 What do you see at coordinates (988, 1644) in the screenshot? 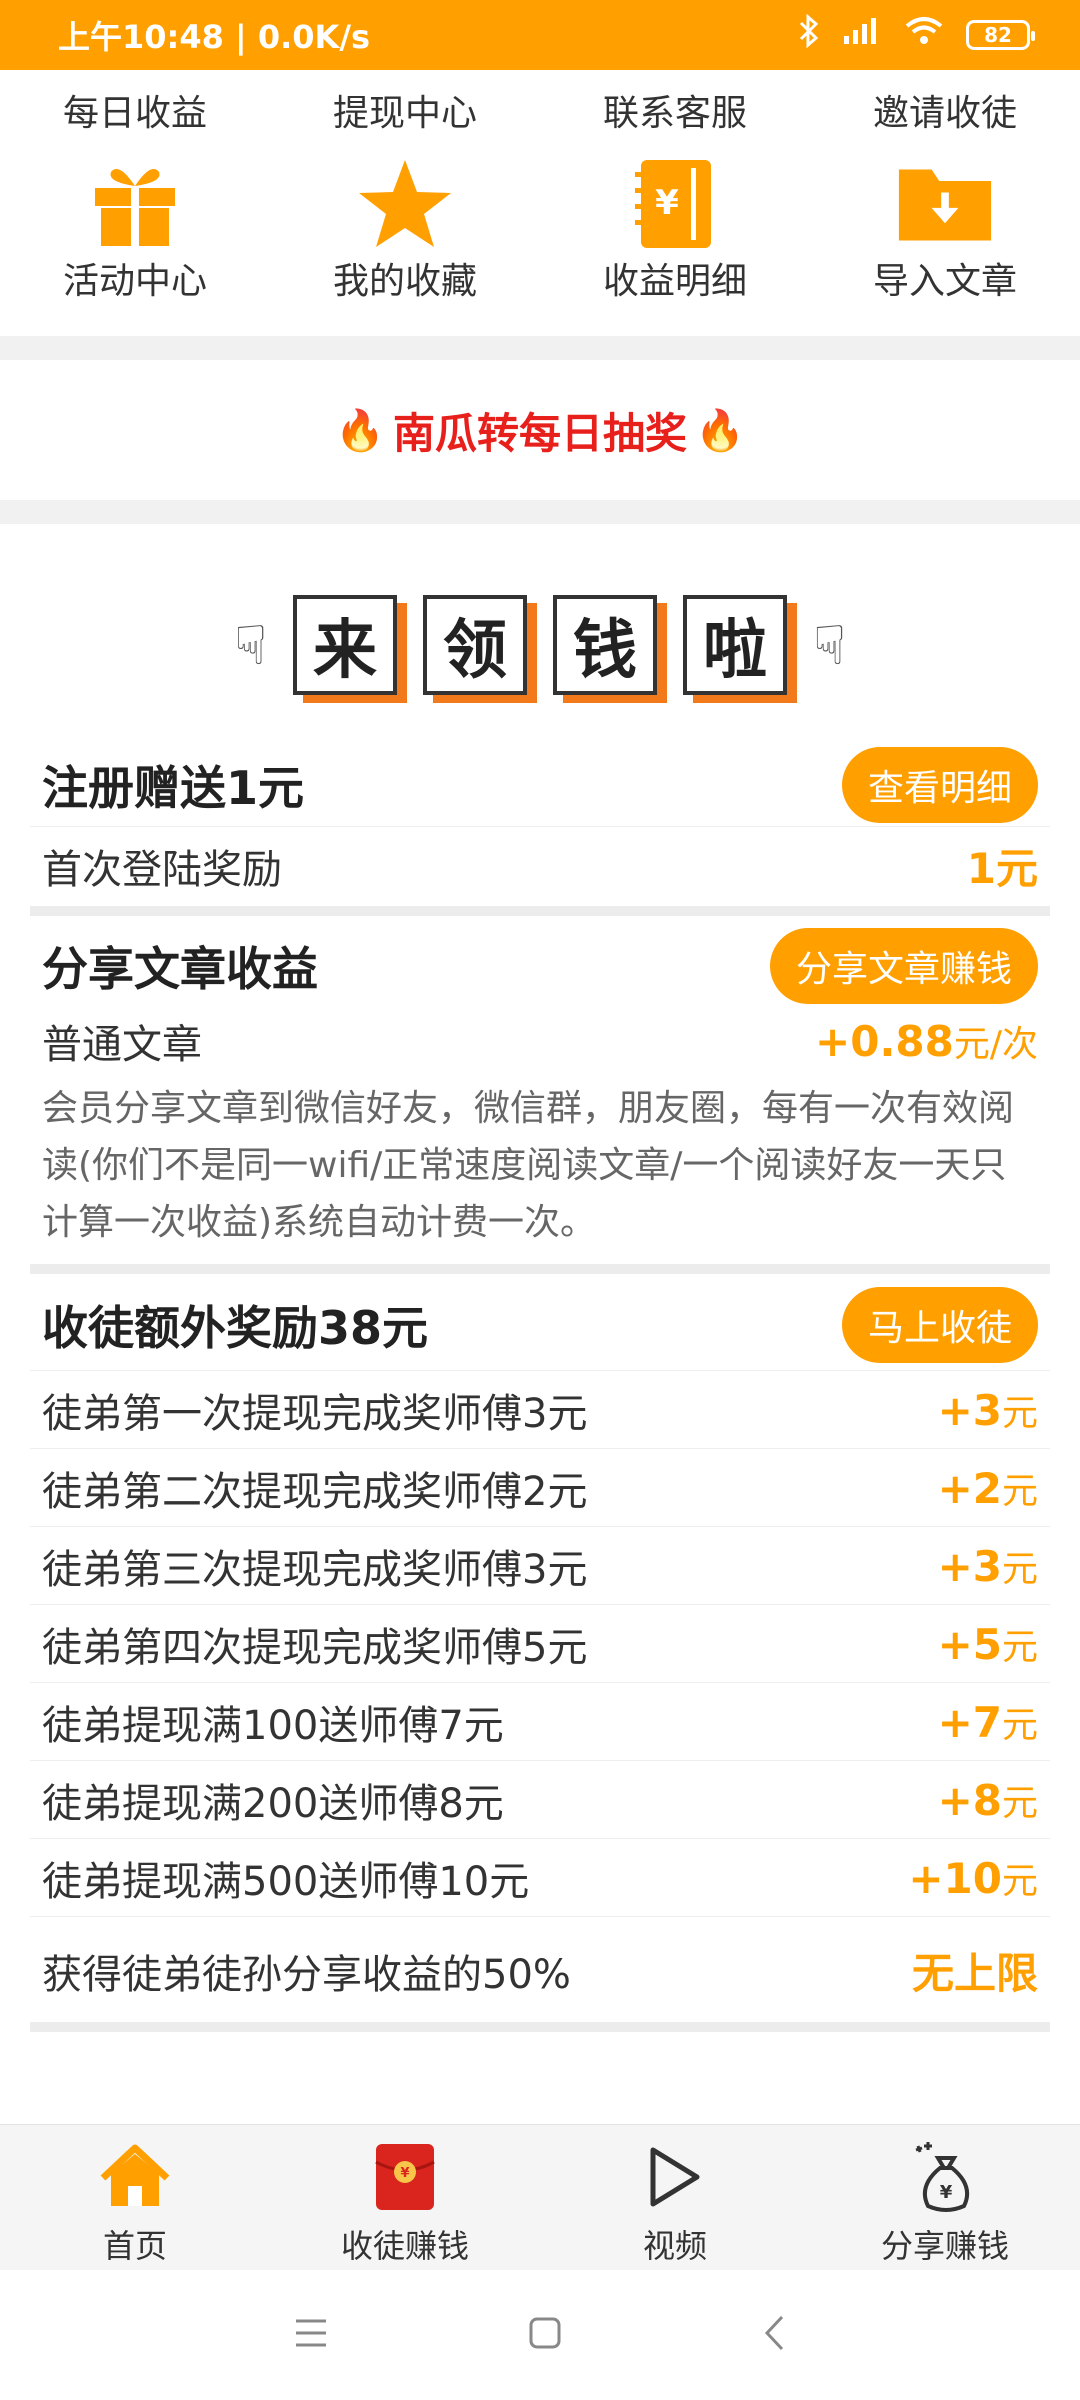
I see `reward-row-value: +5元` at bounding box center [988, 1644].